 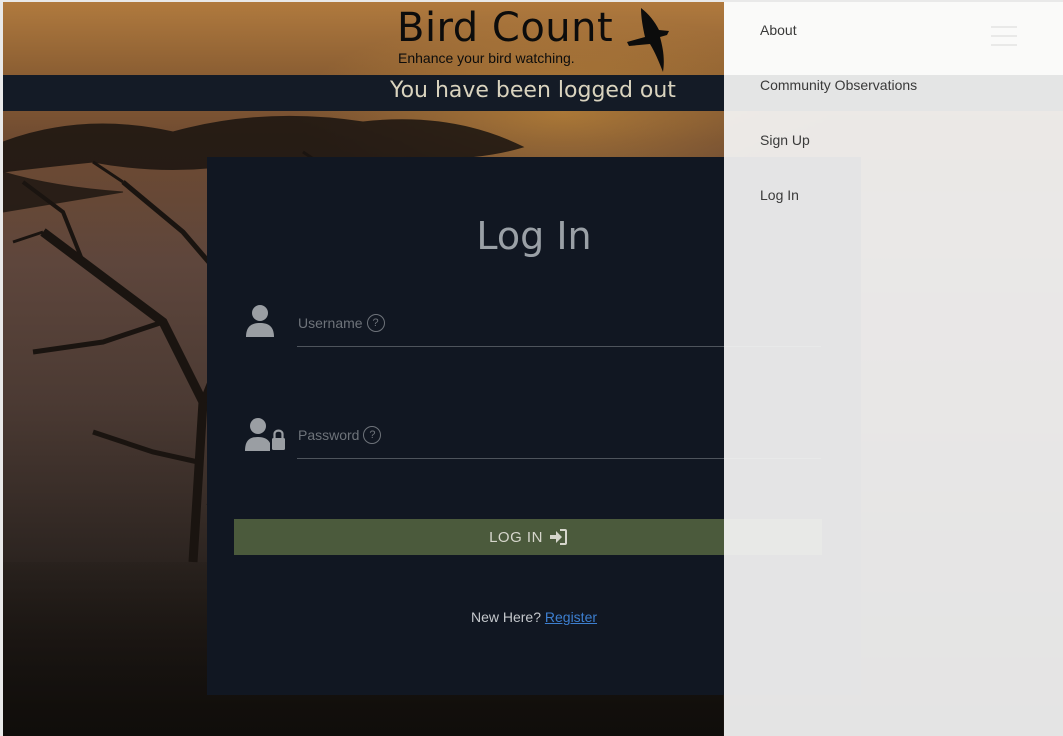 What do you see at coordinates (505, 28) in the screenshot?
I see `logo-title: Bird Count` at bounding box center [505, 28].